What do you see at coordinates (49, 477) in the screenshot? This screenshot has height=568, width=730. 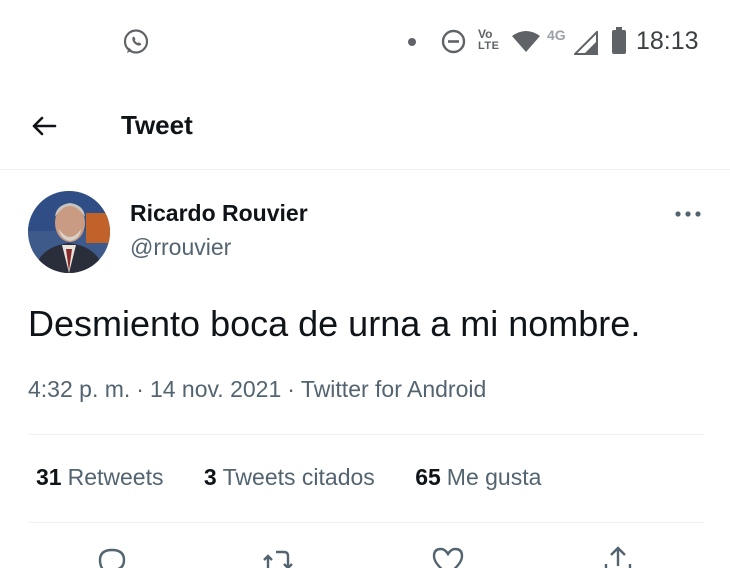 I see `retweets-count: 31` at bounding box center [49, 477].